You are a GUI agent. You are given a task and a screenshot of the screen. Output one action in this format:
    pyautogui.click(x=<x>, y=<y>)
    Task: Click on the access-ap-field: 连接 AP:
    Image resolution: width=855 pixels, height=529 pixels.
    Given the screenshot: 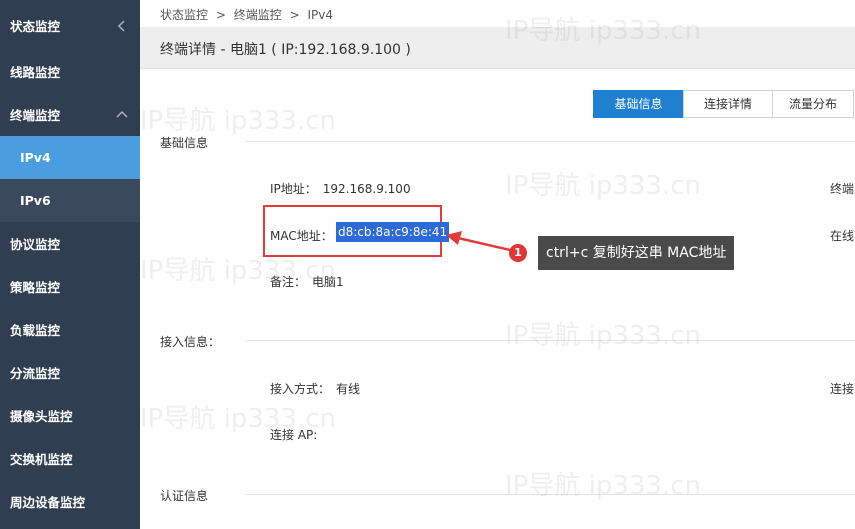 What is the action you would take?
    pyautogui.click(x=293, y=434)
    